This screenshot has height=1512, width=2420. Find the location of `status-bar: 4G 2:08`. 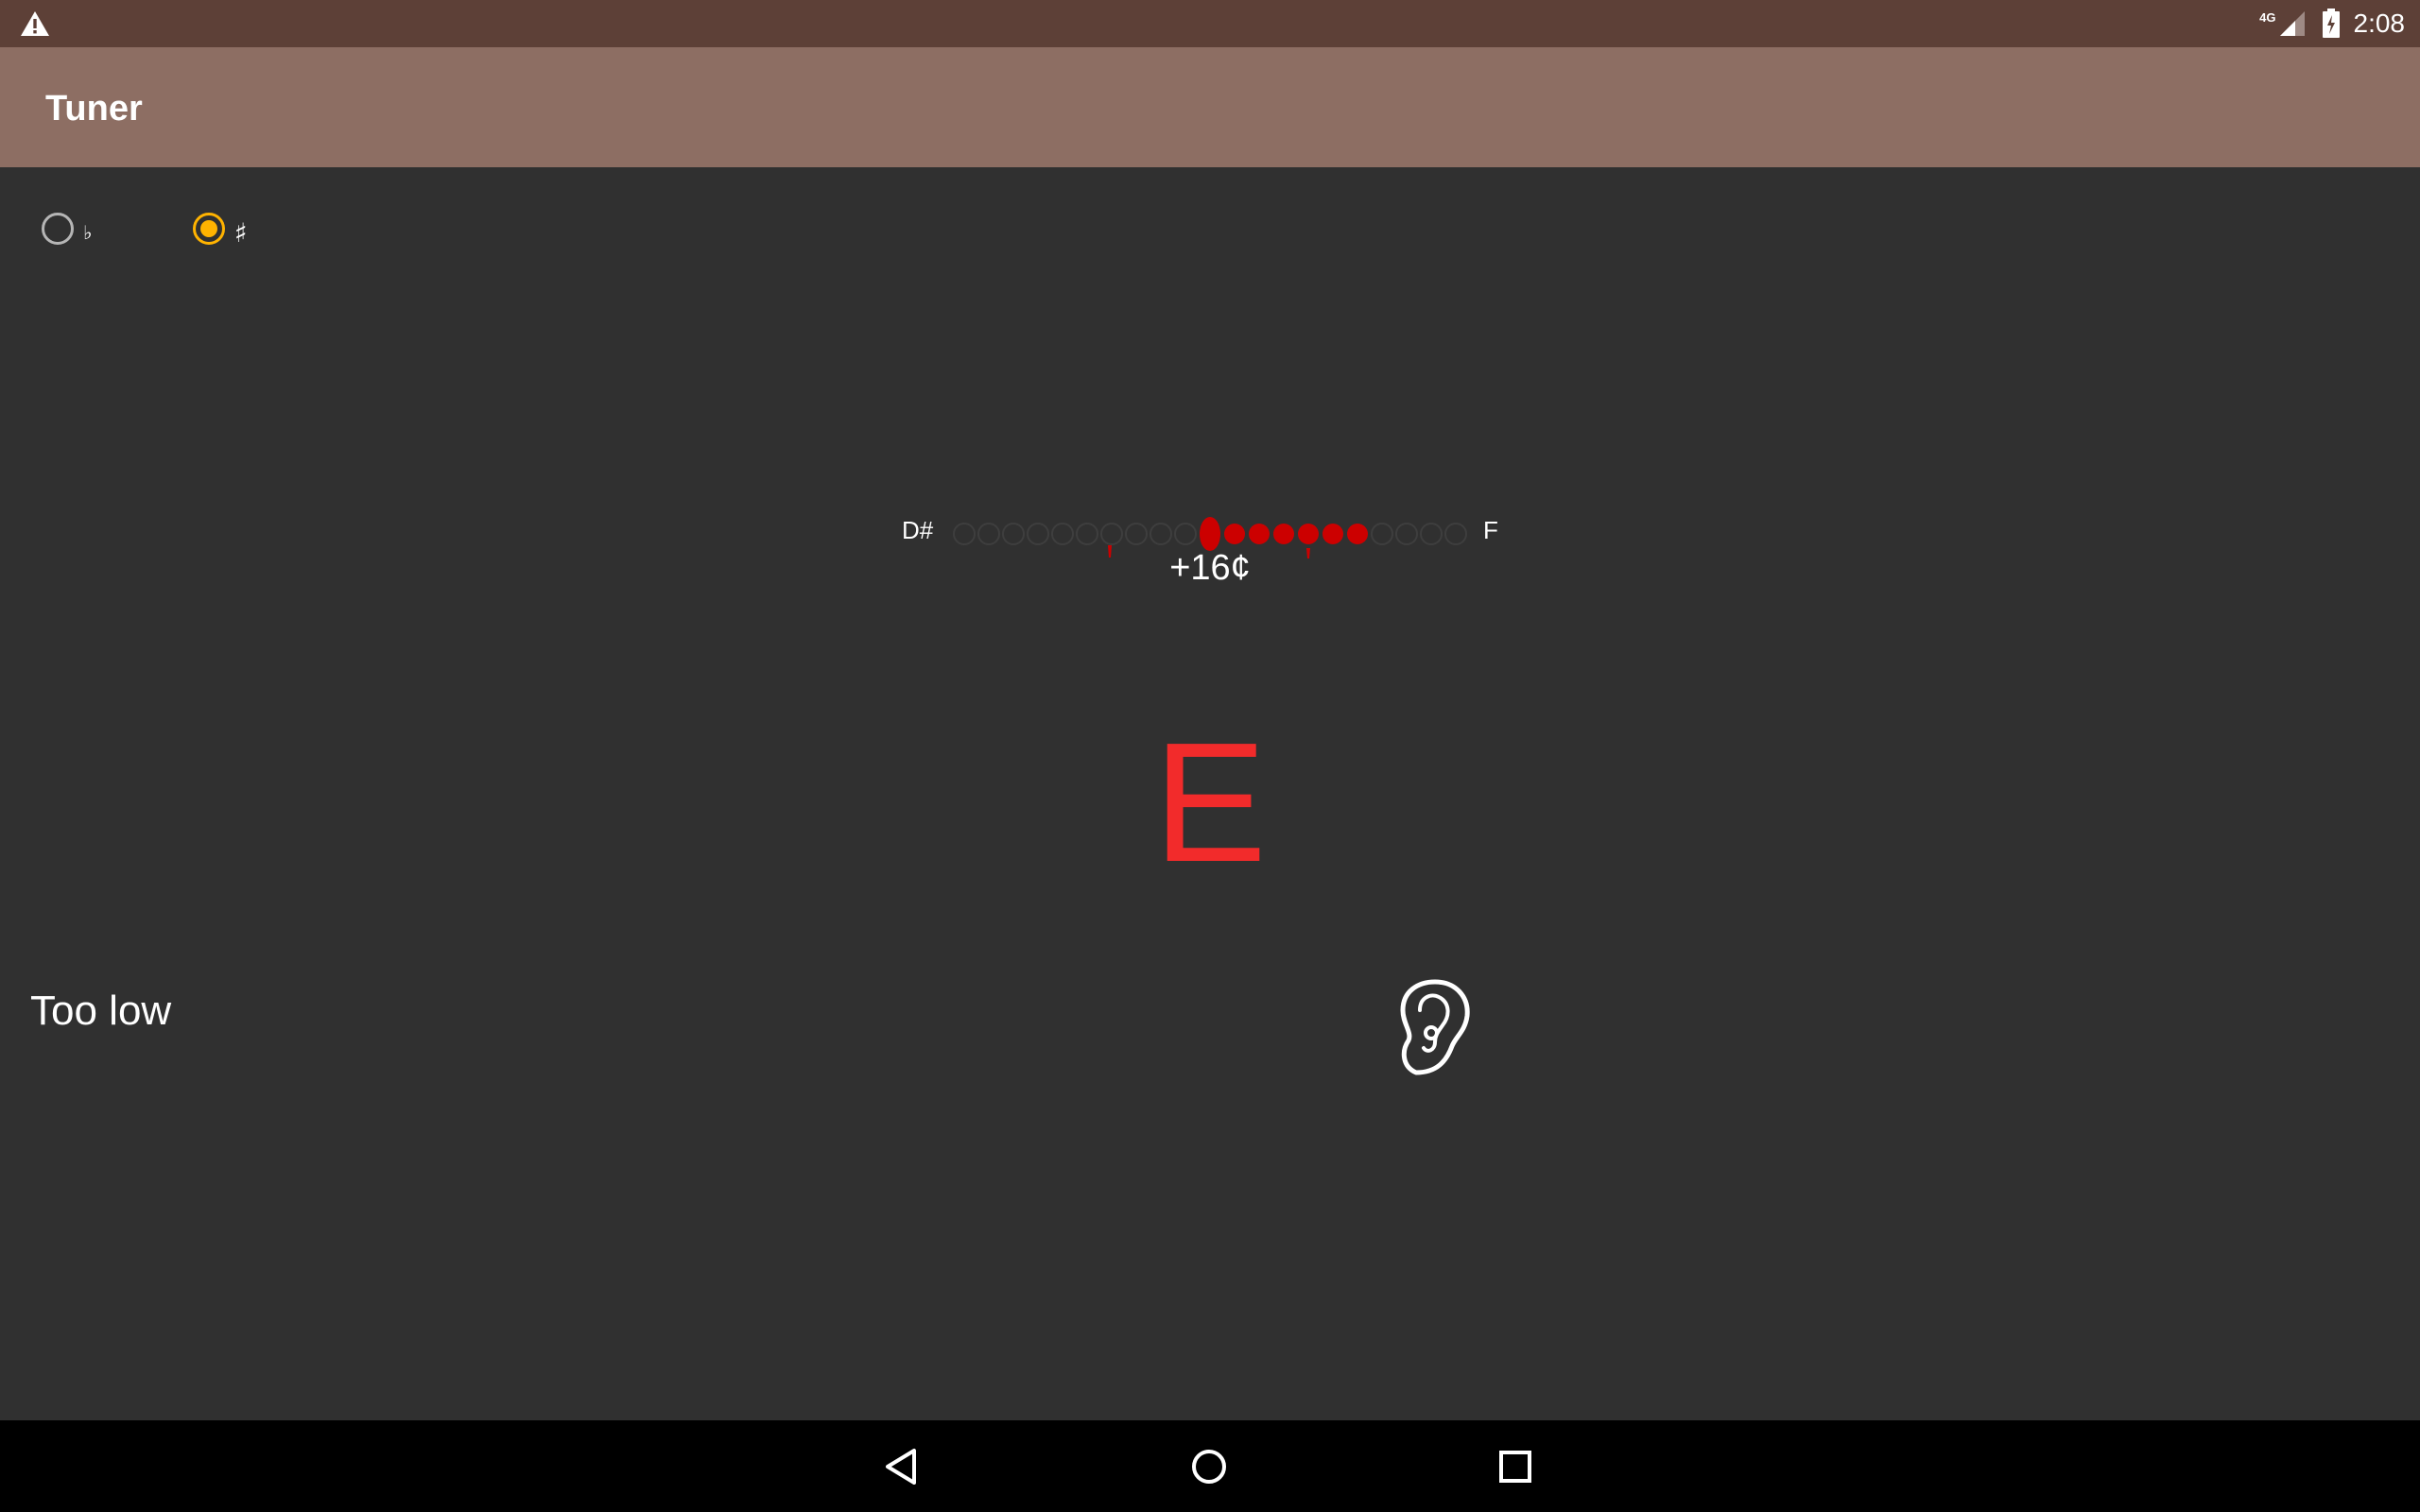

status-bar: 4G 2:08 is located at coordinates (1210, 23).